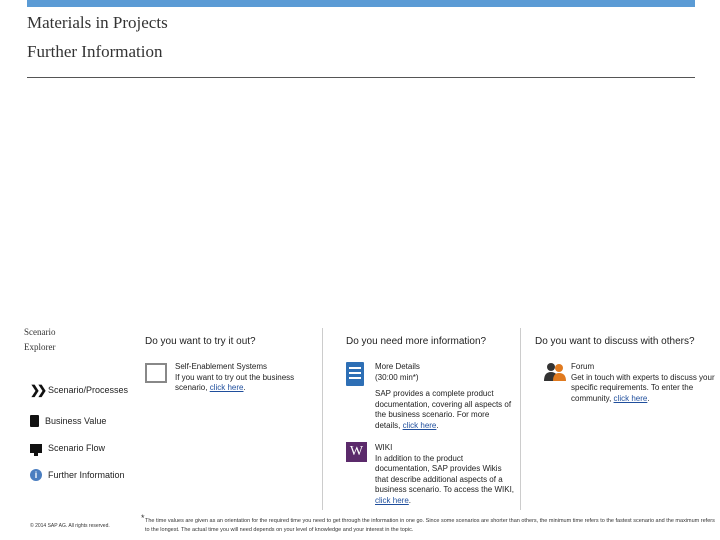 Image resolution: width=720 pixels, height=540 pixels. I want to click on sidebar-item-label: Scenario Flow, so click(77, 448).